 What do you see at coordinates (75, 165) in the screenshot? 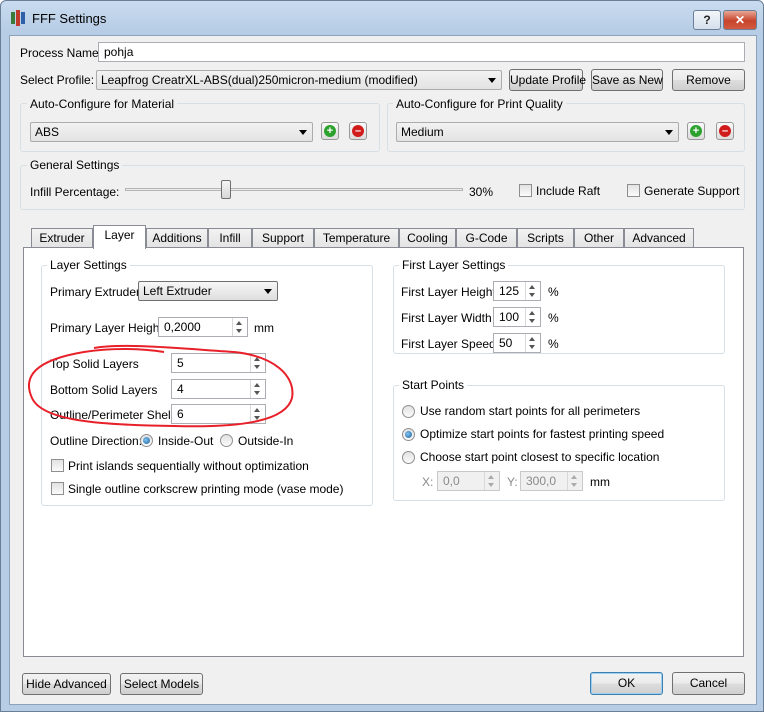
I see `general-settings-title: General Settings` at bounding box center [75, 165].